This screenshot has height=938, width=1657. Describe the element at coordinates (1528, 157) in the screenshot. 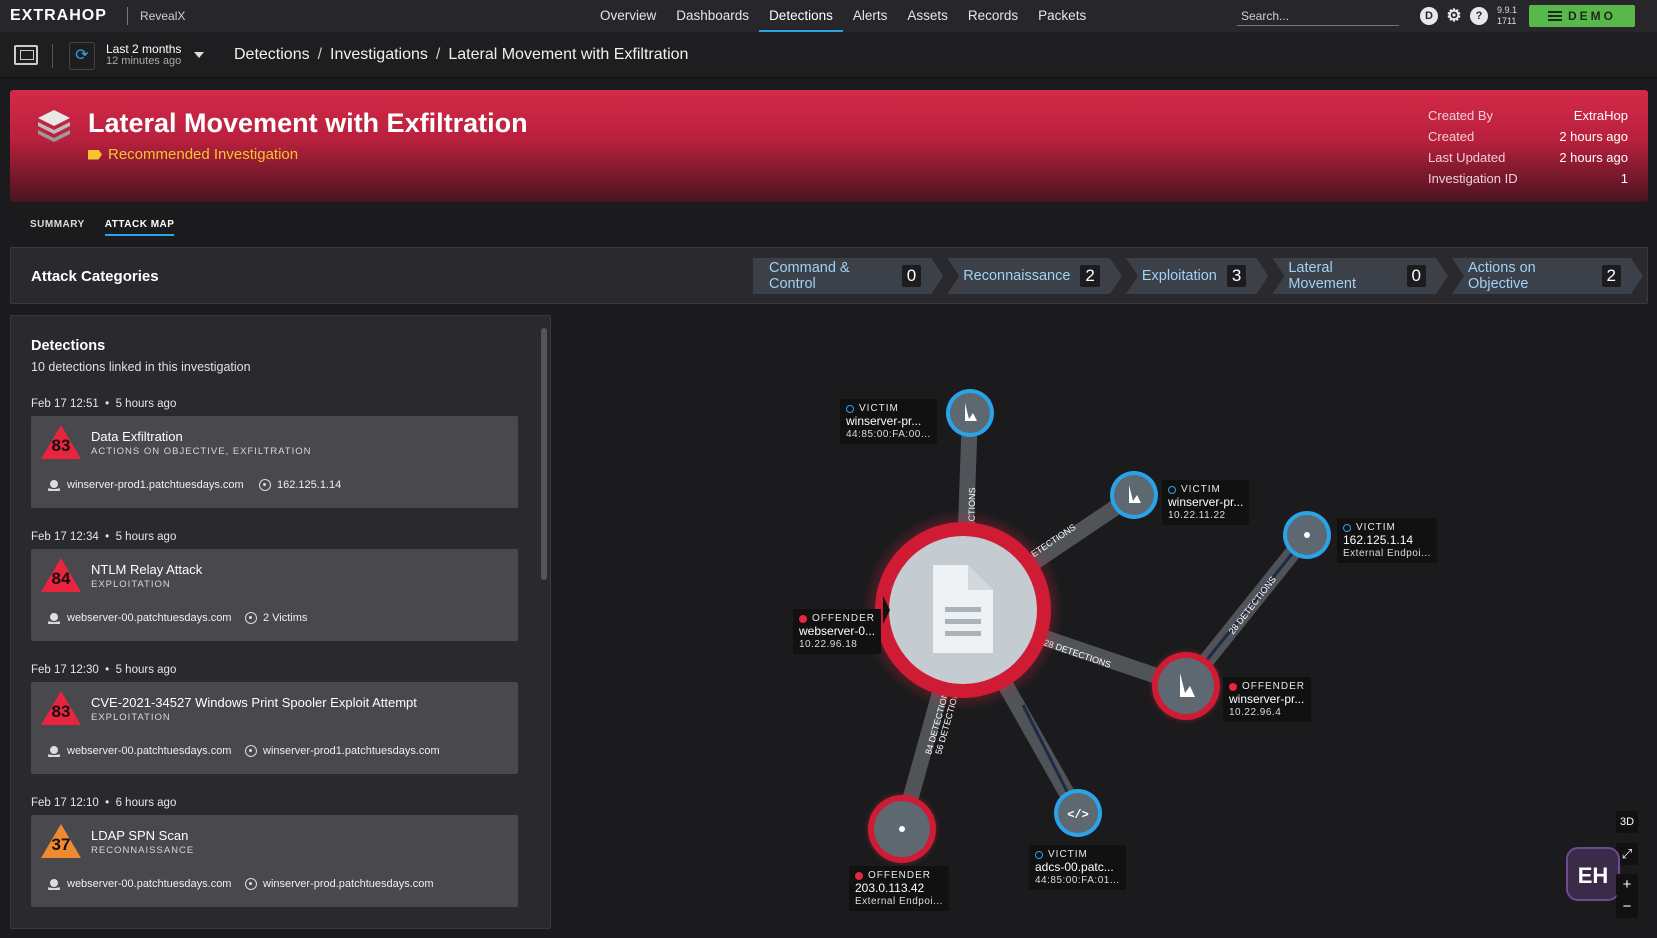

I see `meta-row: Last Updated 2 hours ago` at that location.